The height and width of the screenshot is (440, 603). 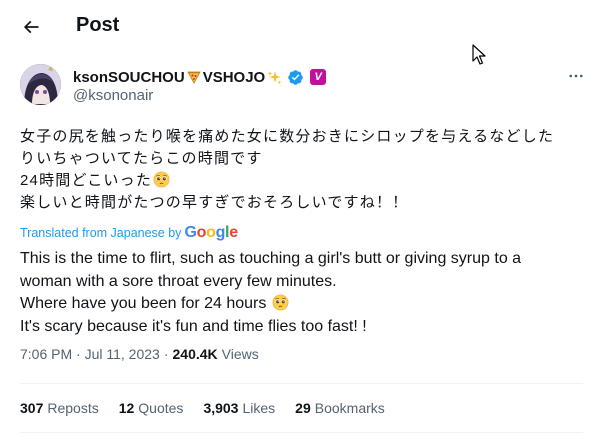 What do you see at coordinates (90, 354) in the screenshot?
I see `tweet-timestamp: 7:06 PM · Jul 11, 2023` at bounding box center [90, 354].